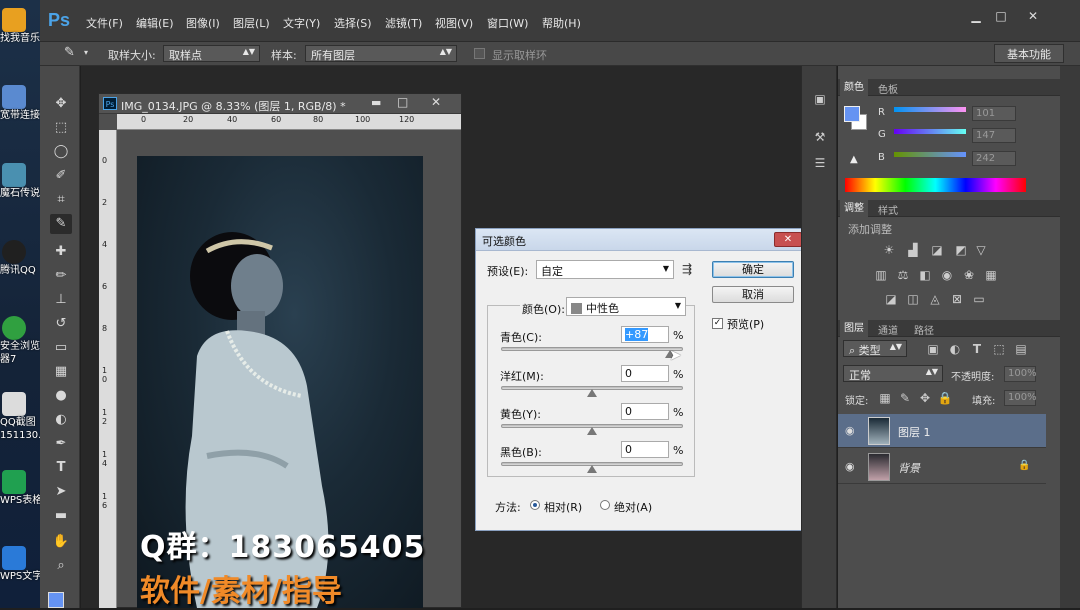 This screenshot has width=1080, height=610. What do you see at coordinates (403, 23) in the screenshot?
I see `menu-filter: 滤镜(T)` at bounding box center [403, 23].